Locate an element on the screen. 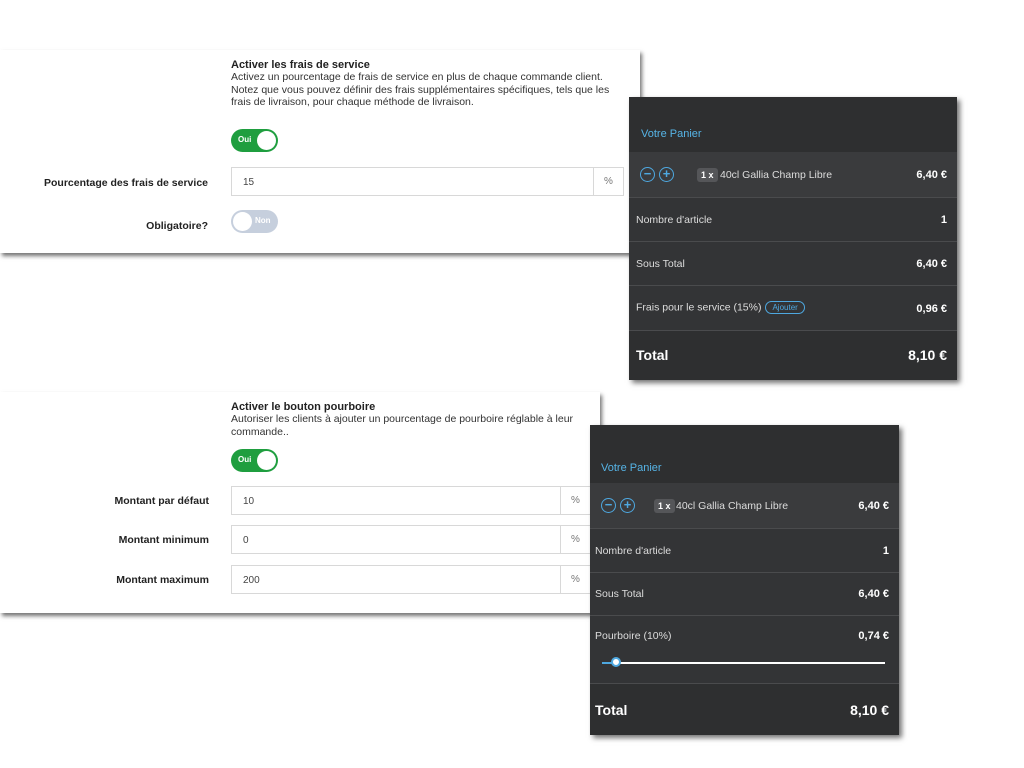  service-fee-enable-toggle: Oui is located at coordinates (254, 140).